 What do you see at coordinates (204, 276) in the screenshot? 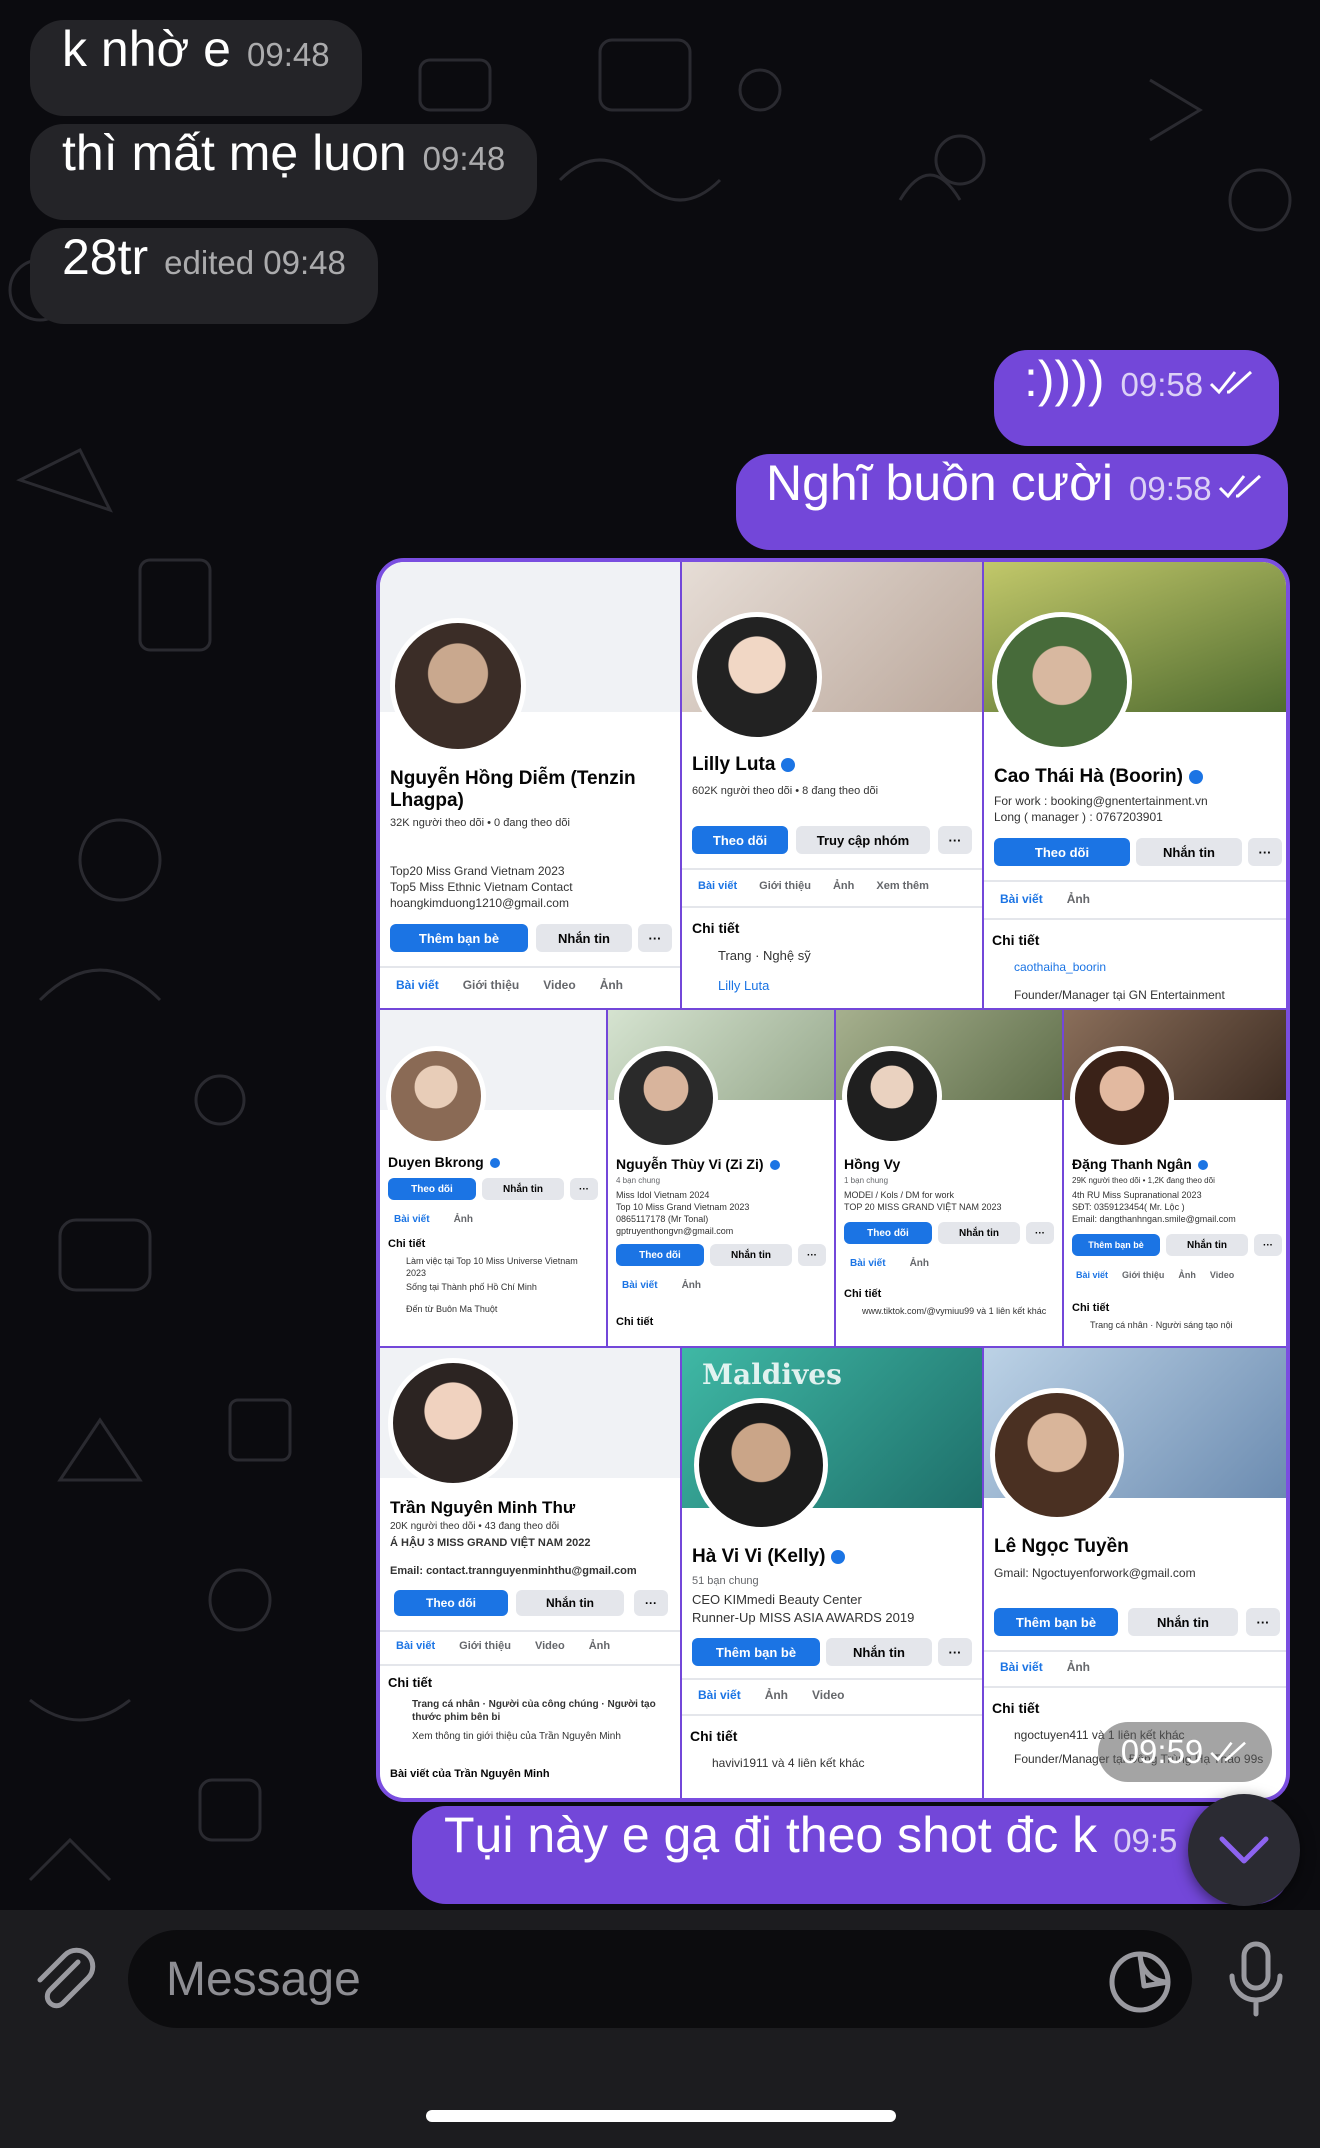
I see `message-bubble-incoming: 28tr edited 09:48` at bounding box center [204, 276].